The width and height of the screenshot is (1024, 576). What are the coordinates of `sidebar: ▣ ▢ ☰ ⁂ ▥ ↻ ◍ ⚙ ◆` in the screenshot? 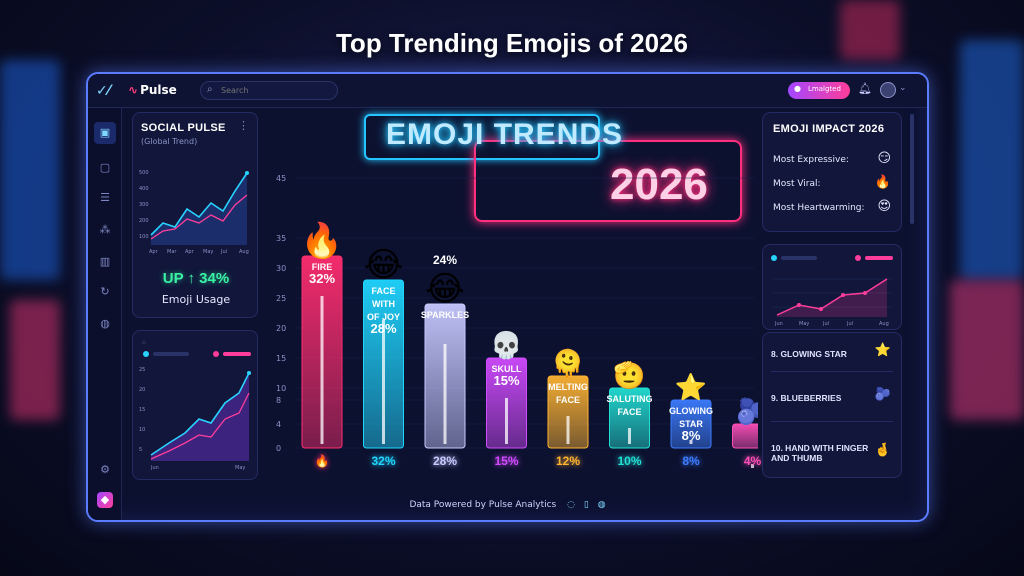 It's located at (105, 314).